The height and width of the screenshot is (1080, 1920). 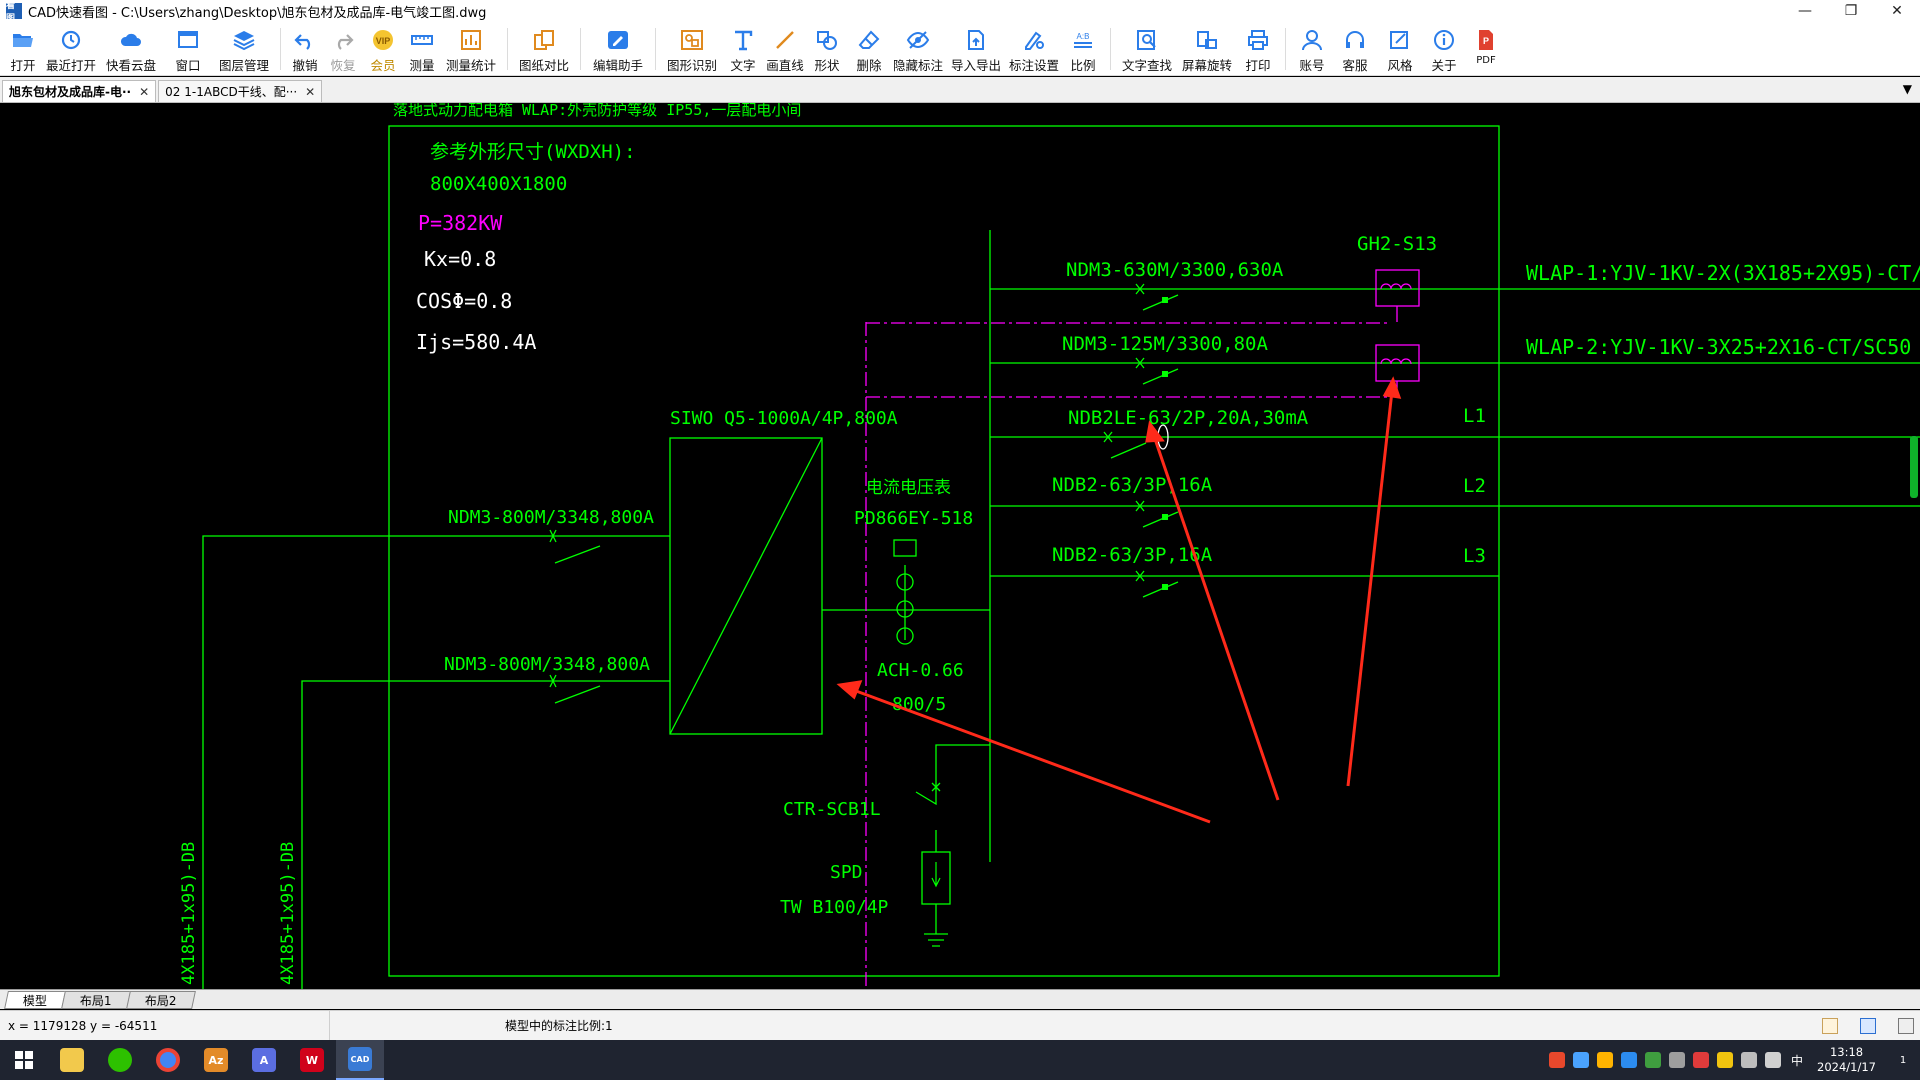 What do you see at coordinates (827, 49) in the screenshot?
I see `shapes-button: 形状` at bounding box center [827, 49].